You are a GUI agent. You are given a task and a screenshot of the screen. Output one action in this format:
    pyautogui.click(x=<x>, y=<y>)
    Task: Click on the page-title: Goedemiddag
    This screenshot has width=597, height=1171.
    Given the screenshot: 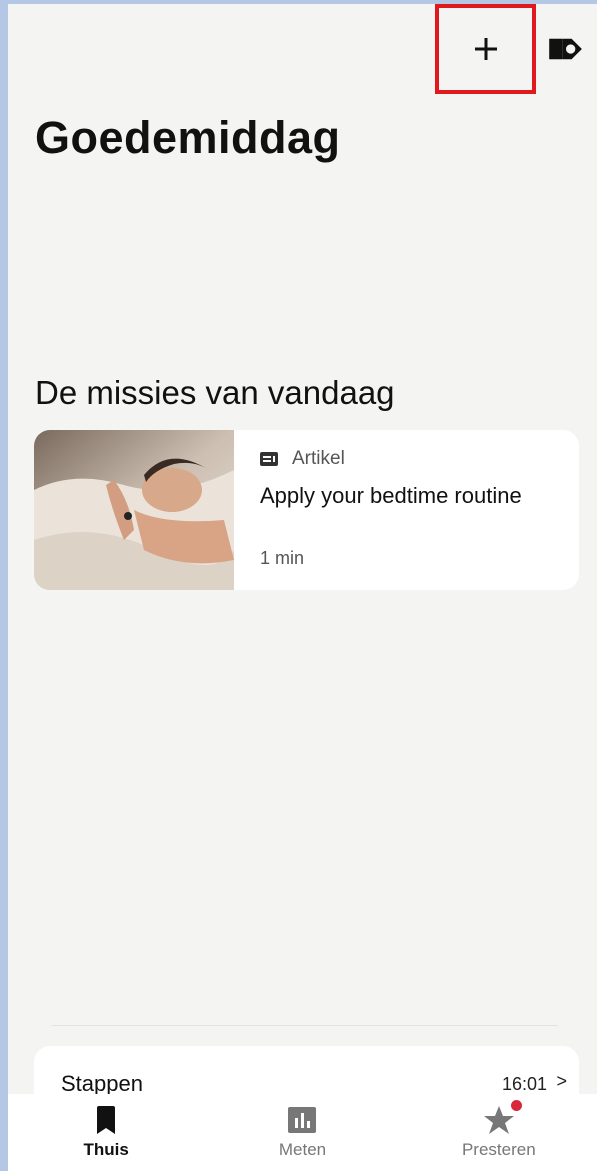 What is the action you would take?
    pyautogui.click(x=188, y=137)
    